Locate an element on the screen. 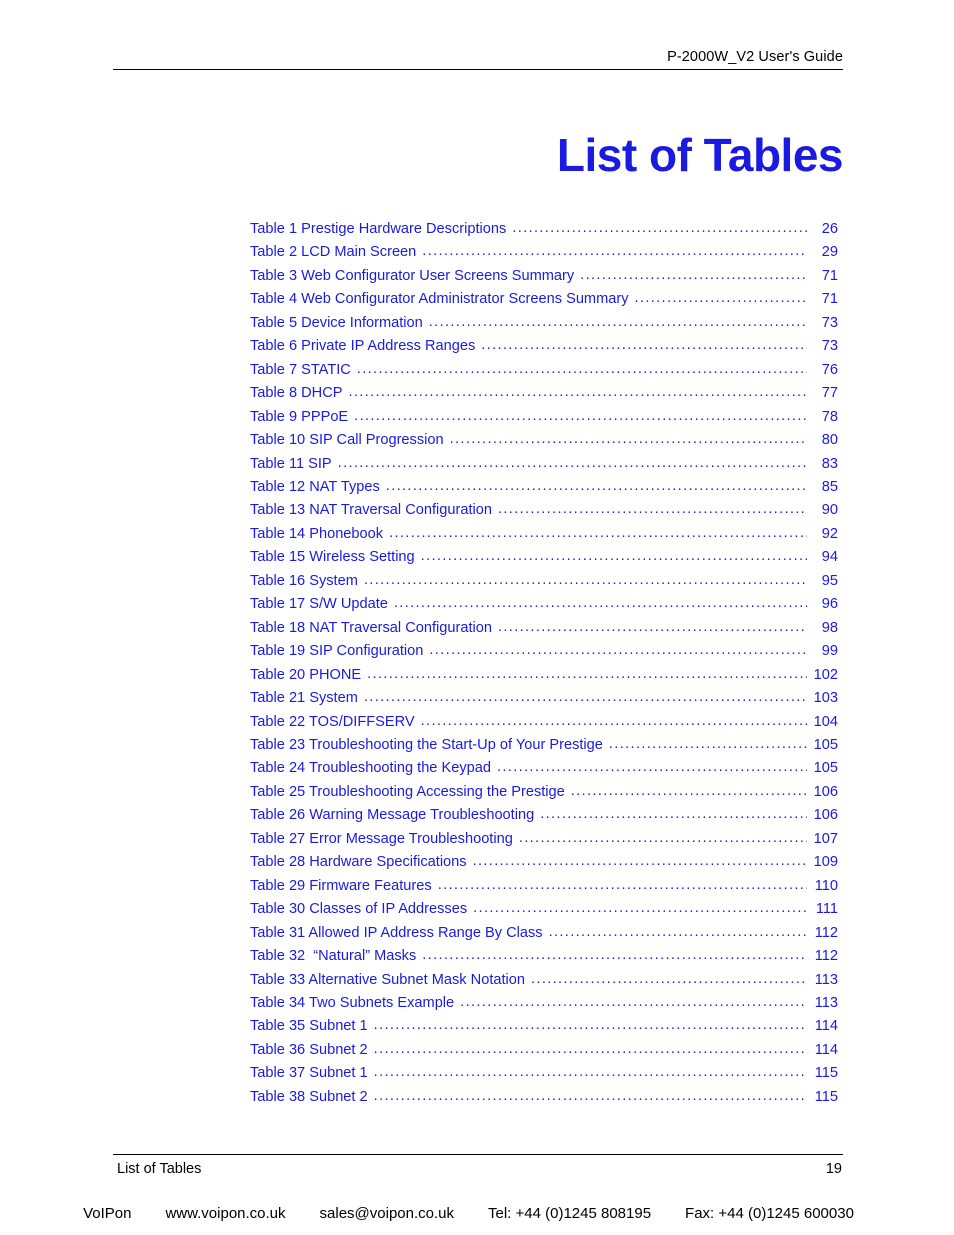  vendor-website: www.voipon.co.uk is located at coordinates (225, 1214).